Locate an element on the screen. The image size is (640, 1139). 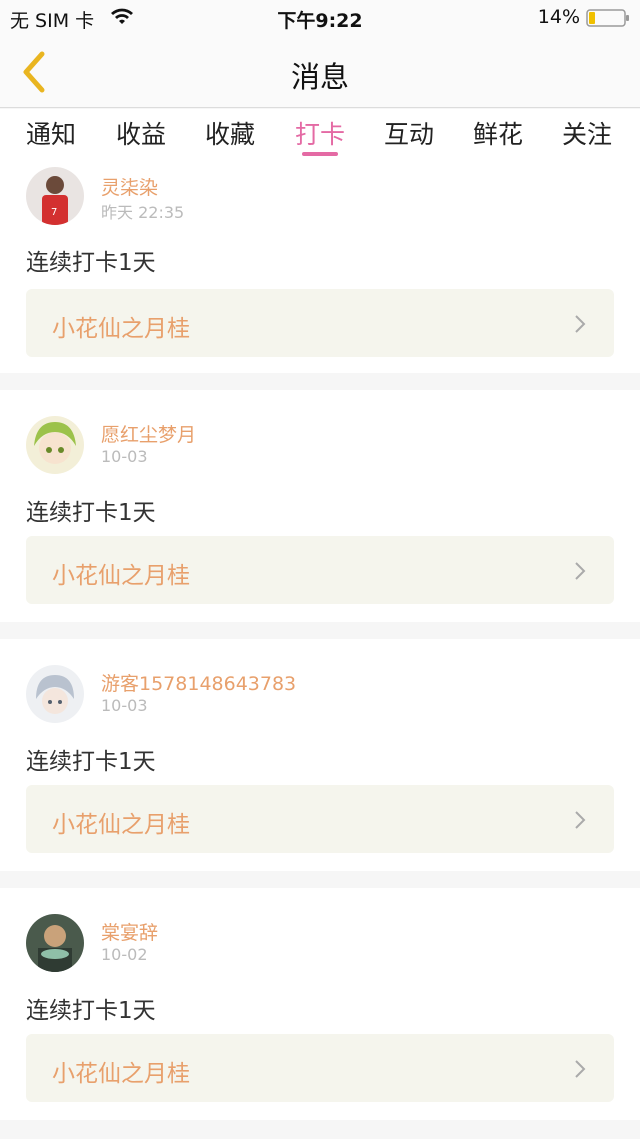
tab-earnings: 收益 is located at coordinates (141, 133).